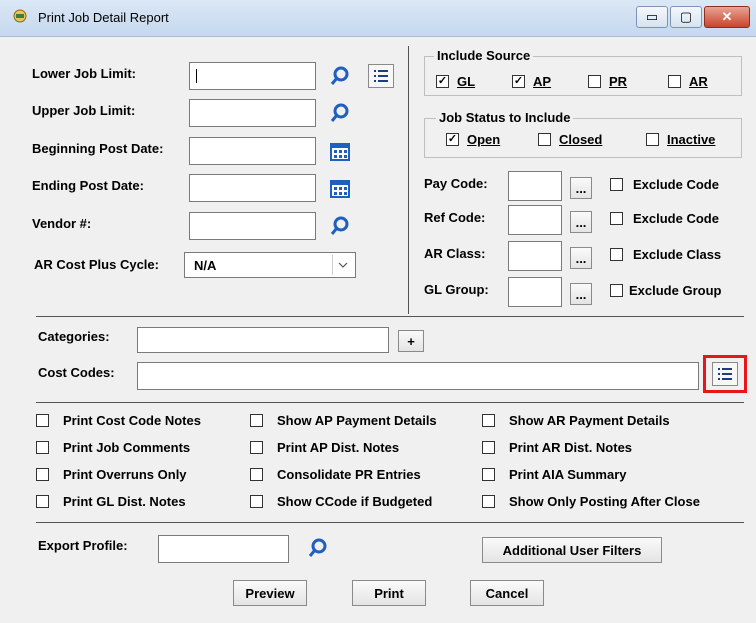 Image resolution: width=756 pixels, height=623 pixels. Describe the element at coordinates (111, 474) in the screenshot. I see `option-item: Print Overruns Only` at that location.